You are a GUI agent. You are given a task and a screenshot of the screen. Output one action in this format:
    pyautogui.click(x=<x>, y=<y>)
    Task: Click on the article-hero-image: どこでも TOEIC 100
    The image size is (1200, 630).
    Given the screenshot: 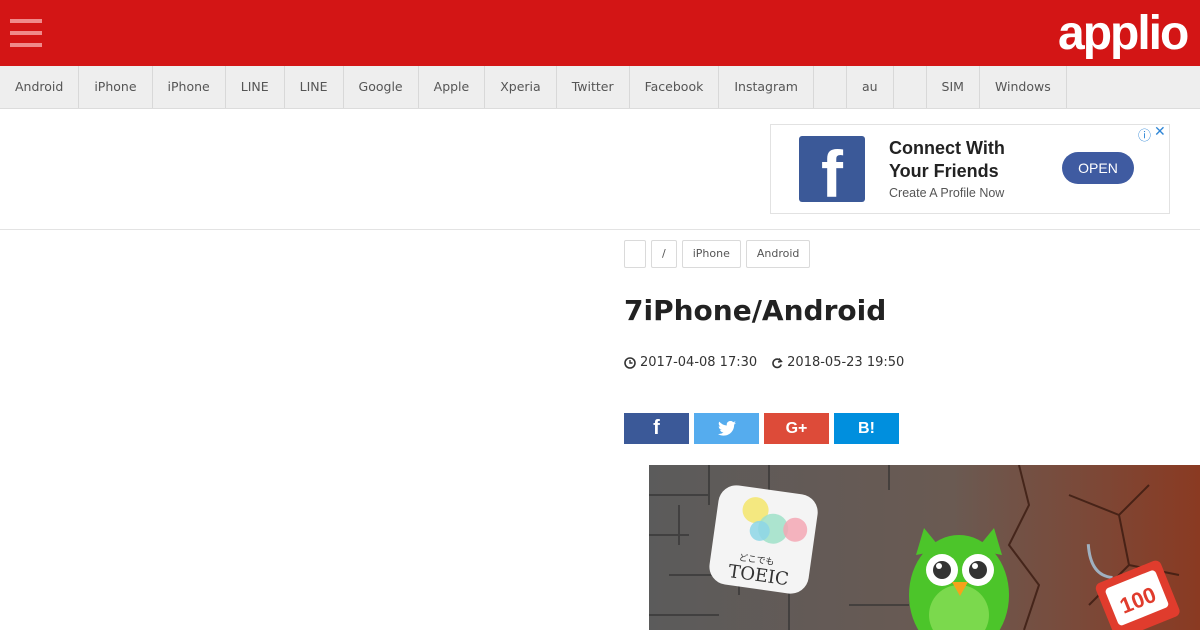 What is the action you would take?
    pyautogui.click(x=924, y=547)
    